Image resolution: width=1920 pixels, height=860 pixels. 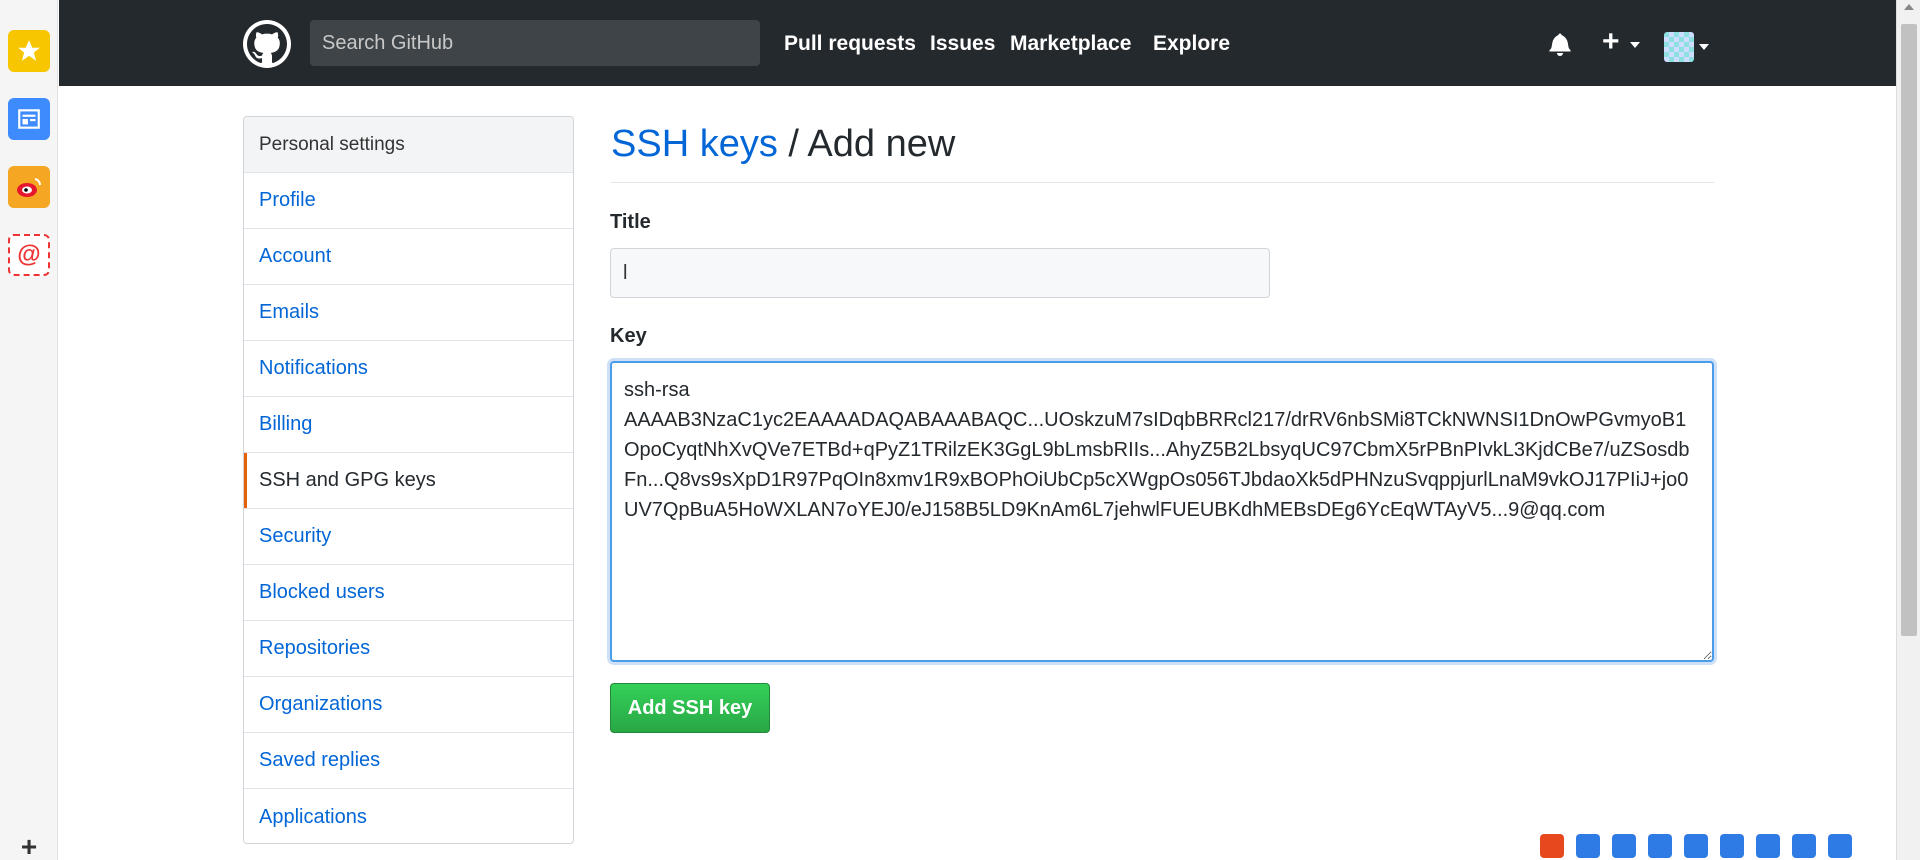 What do you see at coordinates (1611, 42) in the screenshot?
I see `create-new-icon: +` at bounding box center [1611, 42].